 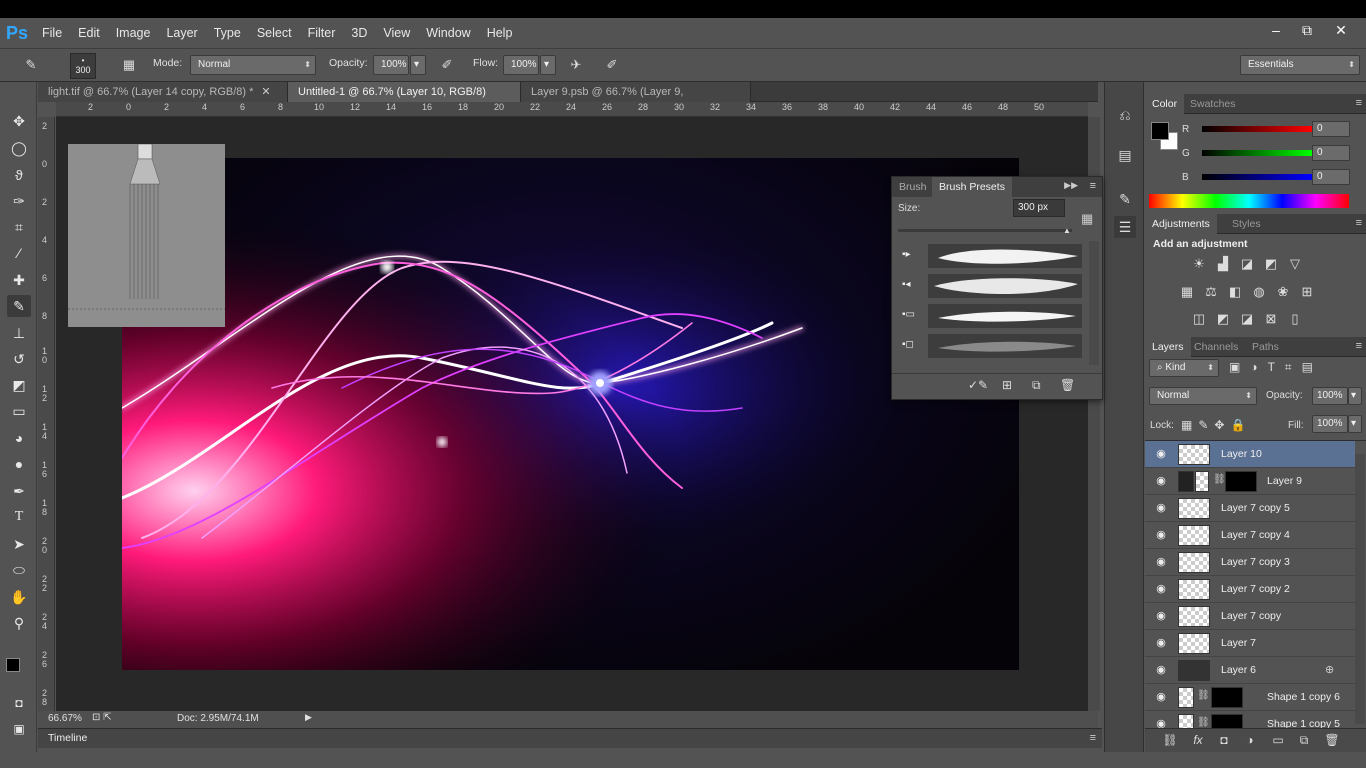 I want to click on preset-list-scrollbar, so click(x=1094, y=303).